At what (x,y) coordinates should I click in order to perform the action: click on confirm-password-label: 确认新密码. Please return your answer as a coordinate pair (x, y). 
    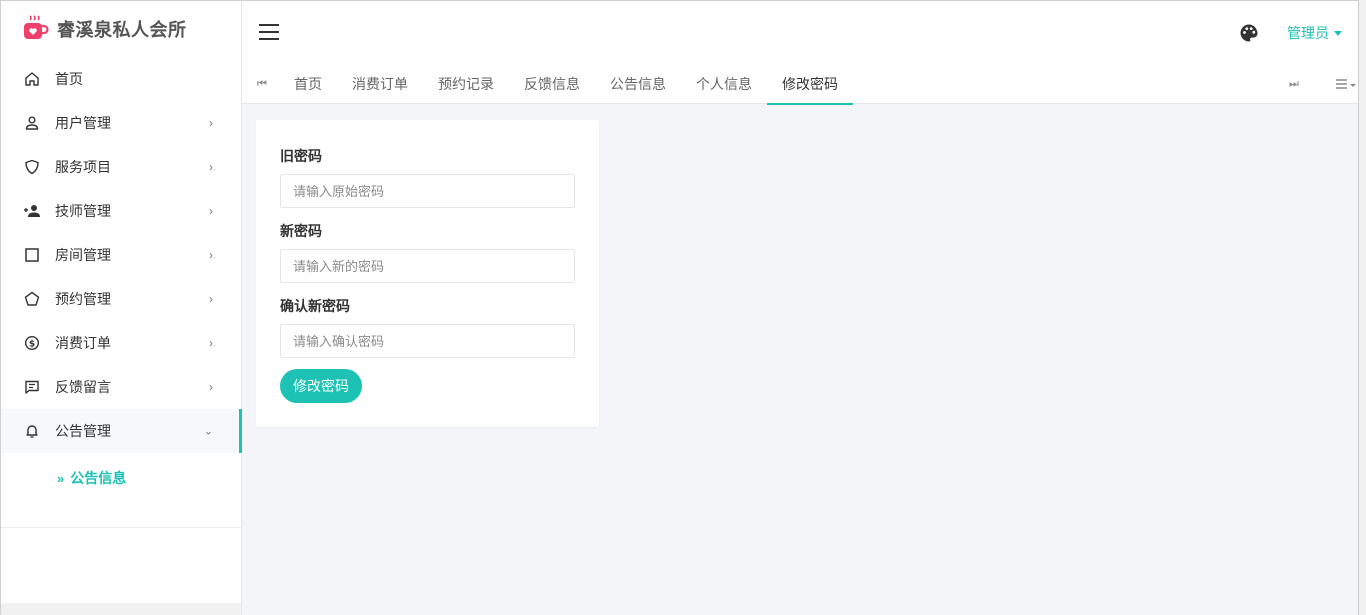
    Looking at the image, I should click on (315, 306).